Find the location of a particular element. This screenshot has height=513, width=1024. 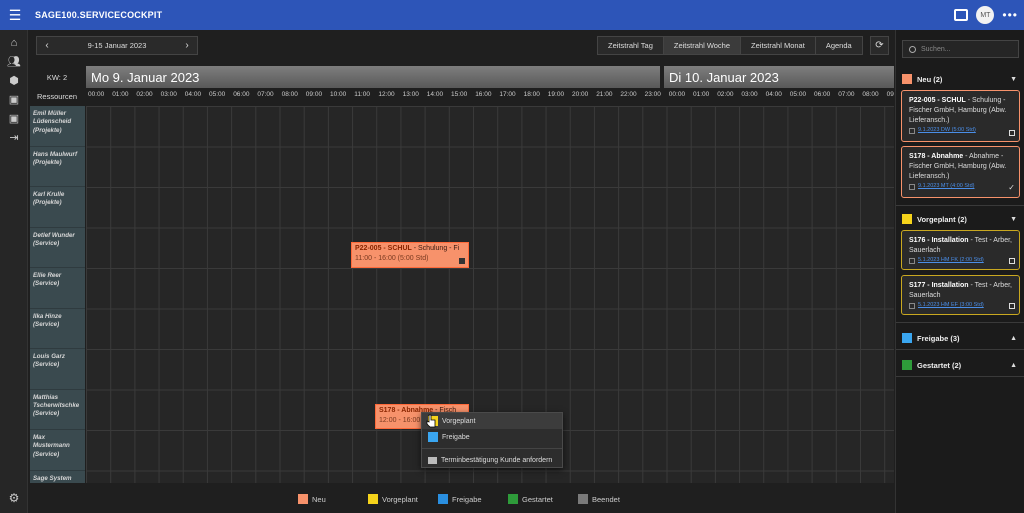

card-link-text: 5.1.2023 HM FK (2:00 Std) is located at coordinates (951, 260).